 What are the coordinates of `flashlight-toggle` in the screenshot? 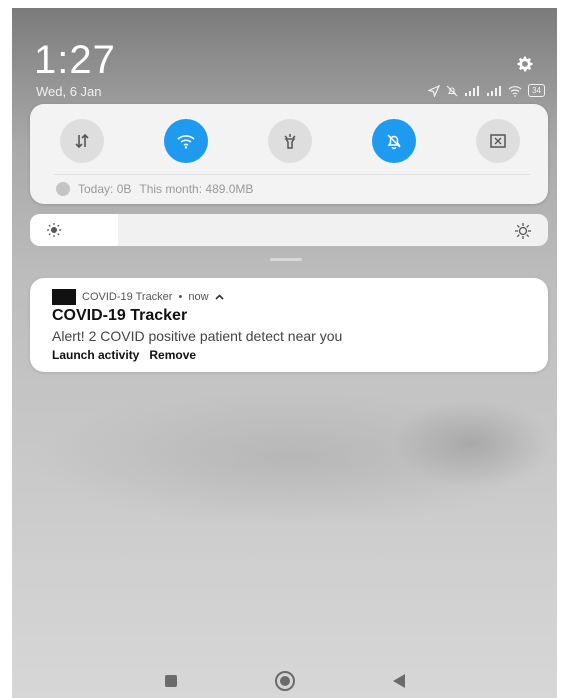 It's located at (290, 141).